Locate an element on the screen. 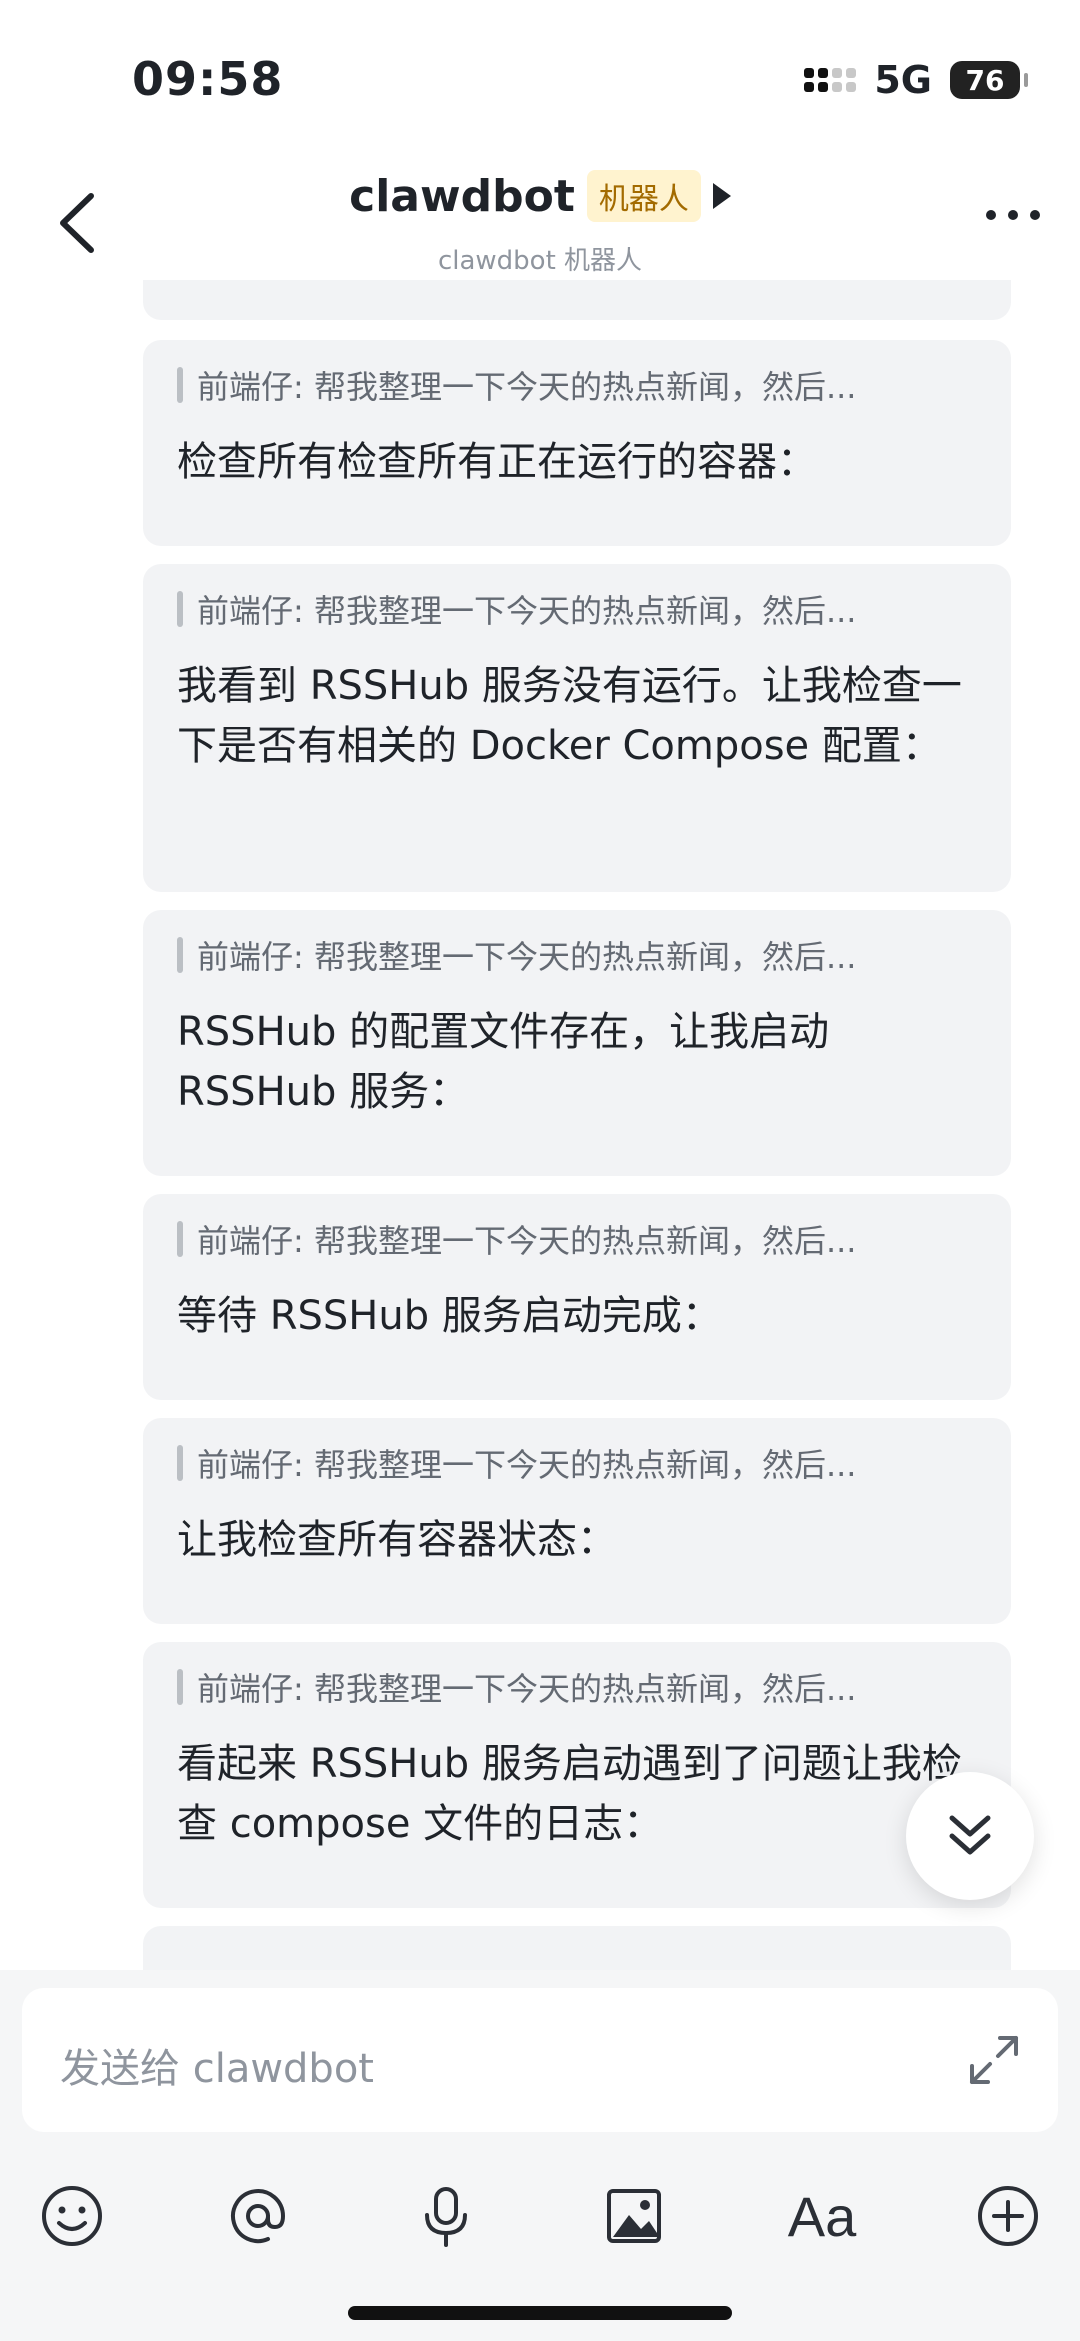  status-bar: 09:58 5G 76 is located at coordinates (540, 75).